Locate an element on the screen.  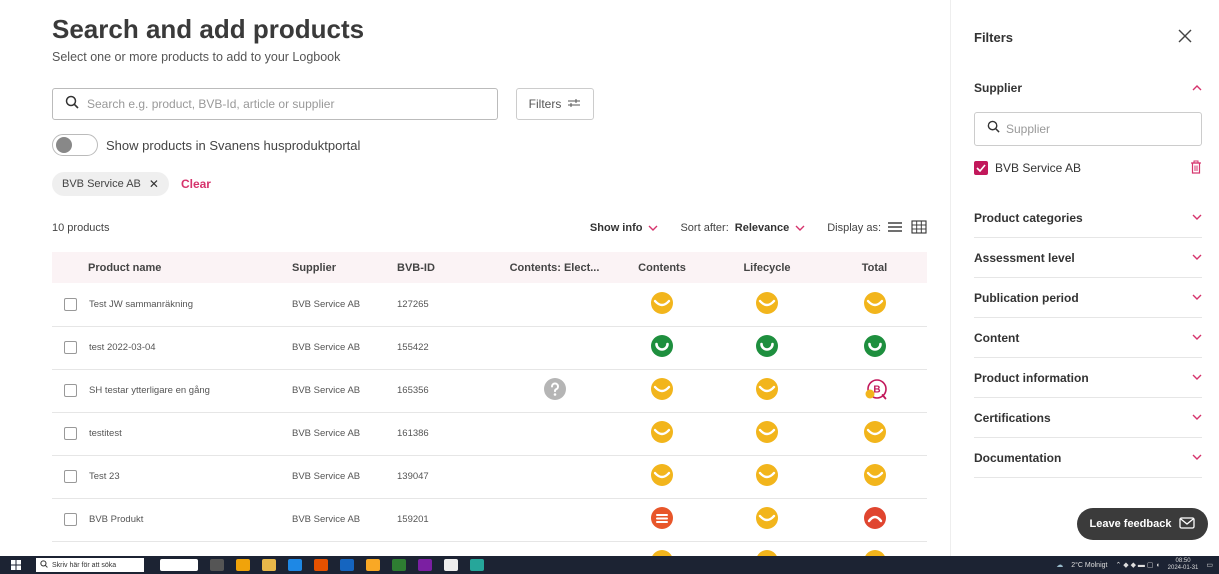
lines-rating-icon is located at coordinates (662, 519).